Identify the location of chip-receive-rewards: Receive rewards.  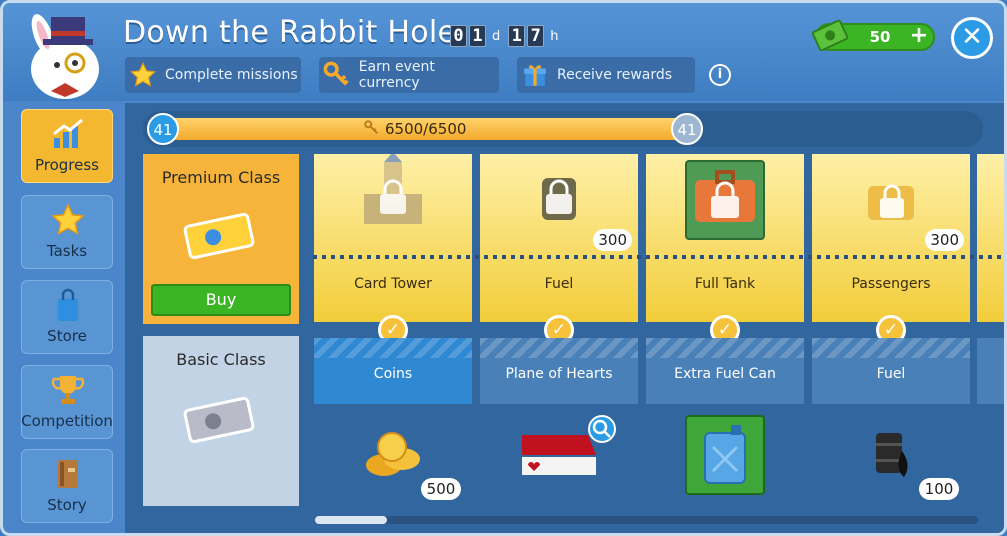
(606, 75).